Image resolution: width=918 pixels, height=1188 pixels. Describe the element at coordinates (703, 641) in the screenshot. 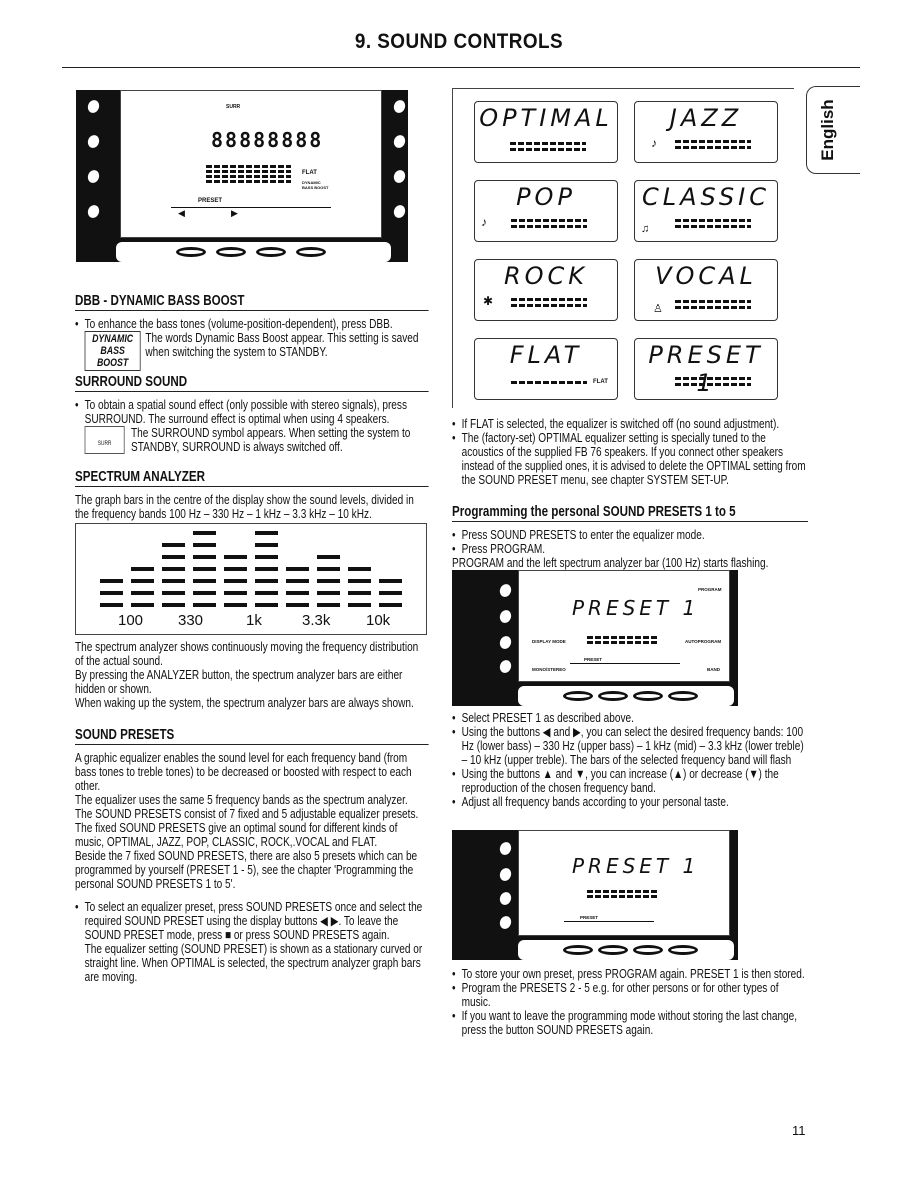

I see `autoprogram-label: AUTOPROGRAM` at that location.